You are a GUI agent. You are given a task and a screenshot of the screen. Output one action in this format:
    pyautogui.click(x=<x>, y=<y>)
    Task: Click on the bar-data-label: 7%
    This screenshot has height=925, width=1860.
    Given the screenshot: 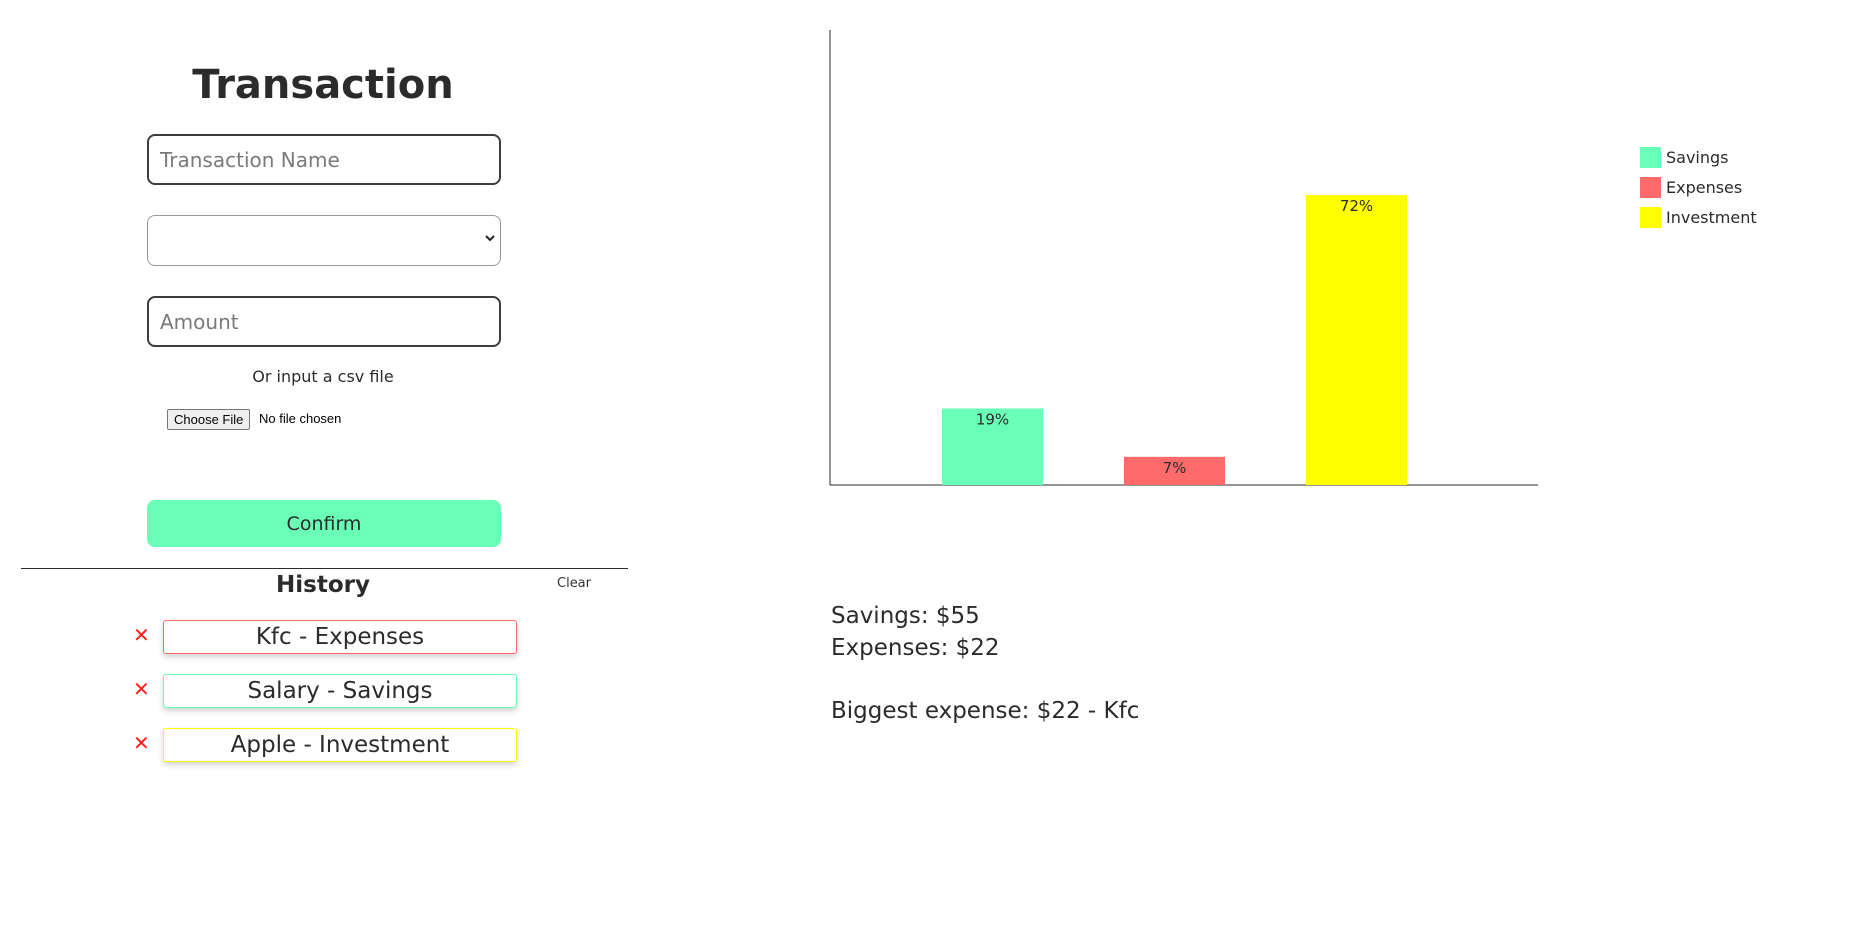 What is the action you would take?
    pyautogui.click(x=1175, y=468)
    